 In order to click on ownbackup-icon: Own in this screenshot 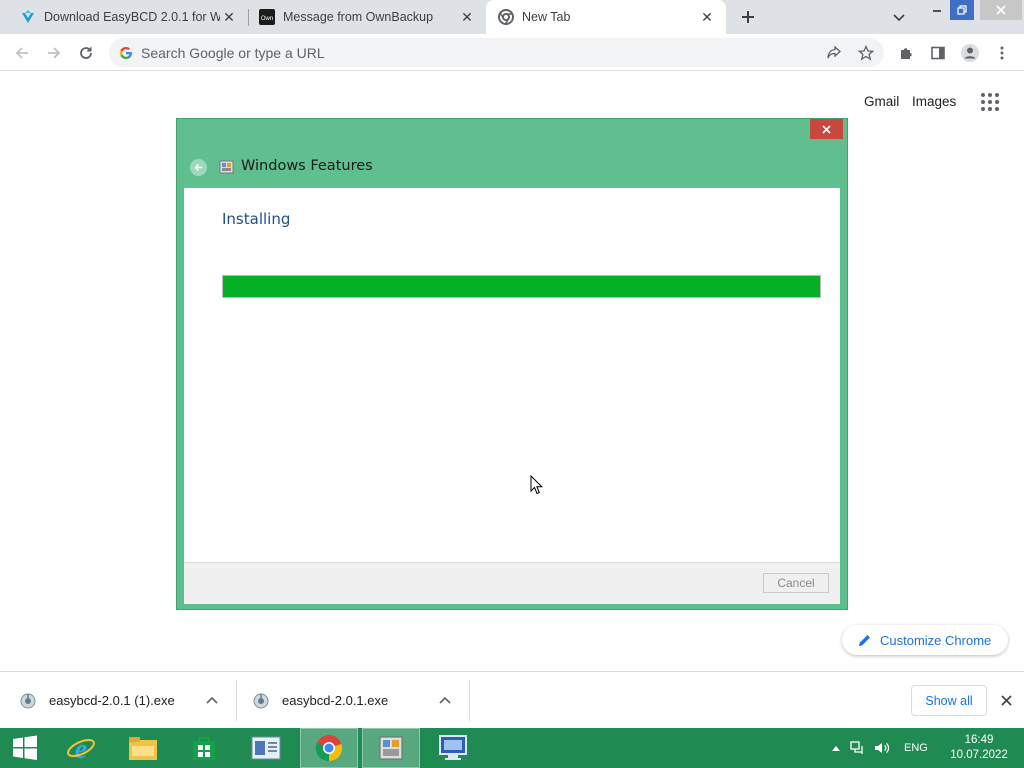, I will do `click(267, 17)`.